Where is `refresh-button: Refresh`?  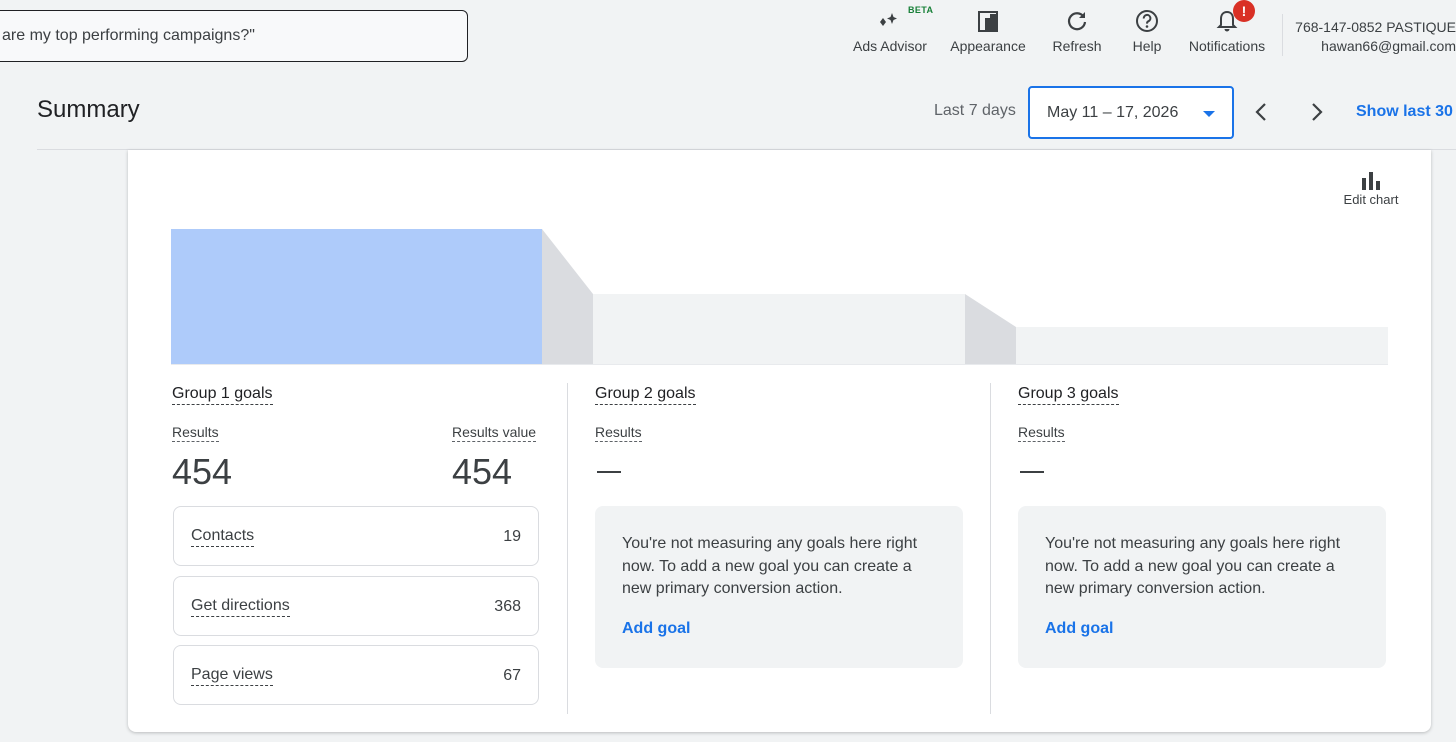 refresh-button: Refresh is located at coordinates (1077, 32).